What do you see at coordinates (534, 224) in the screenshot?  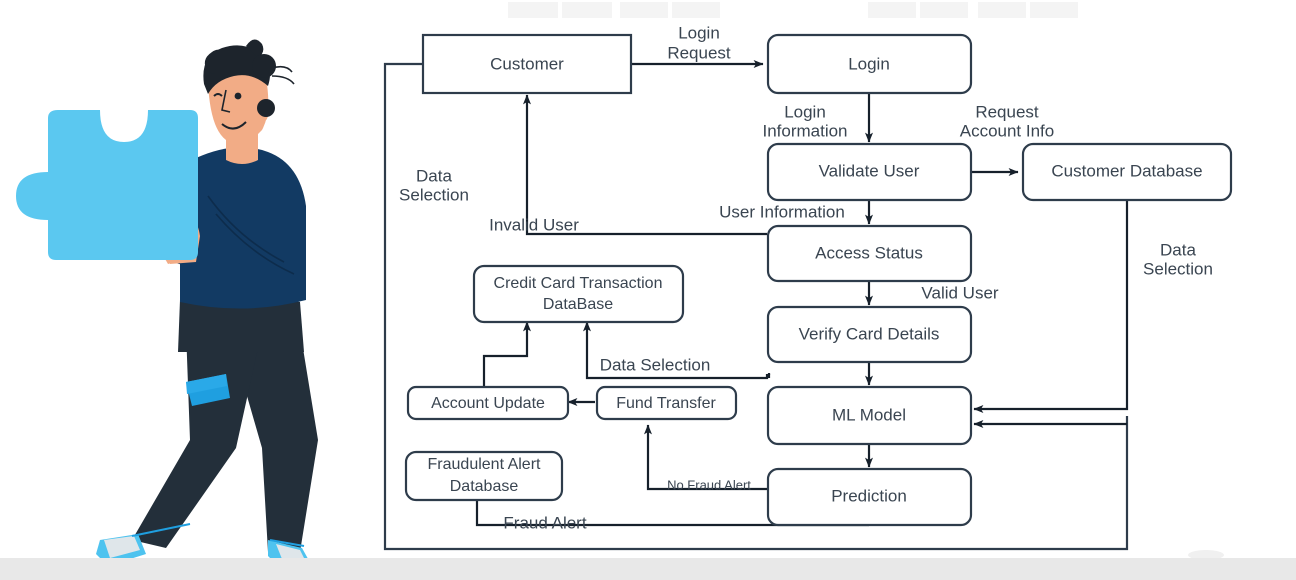 I see `edge-label-invalid-user: Invalid User` at bounding box center [534, 224].